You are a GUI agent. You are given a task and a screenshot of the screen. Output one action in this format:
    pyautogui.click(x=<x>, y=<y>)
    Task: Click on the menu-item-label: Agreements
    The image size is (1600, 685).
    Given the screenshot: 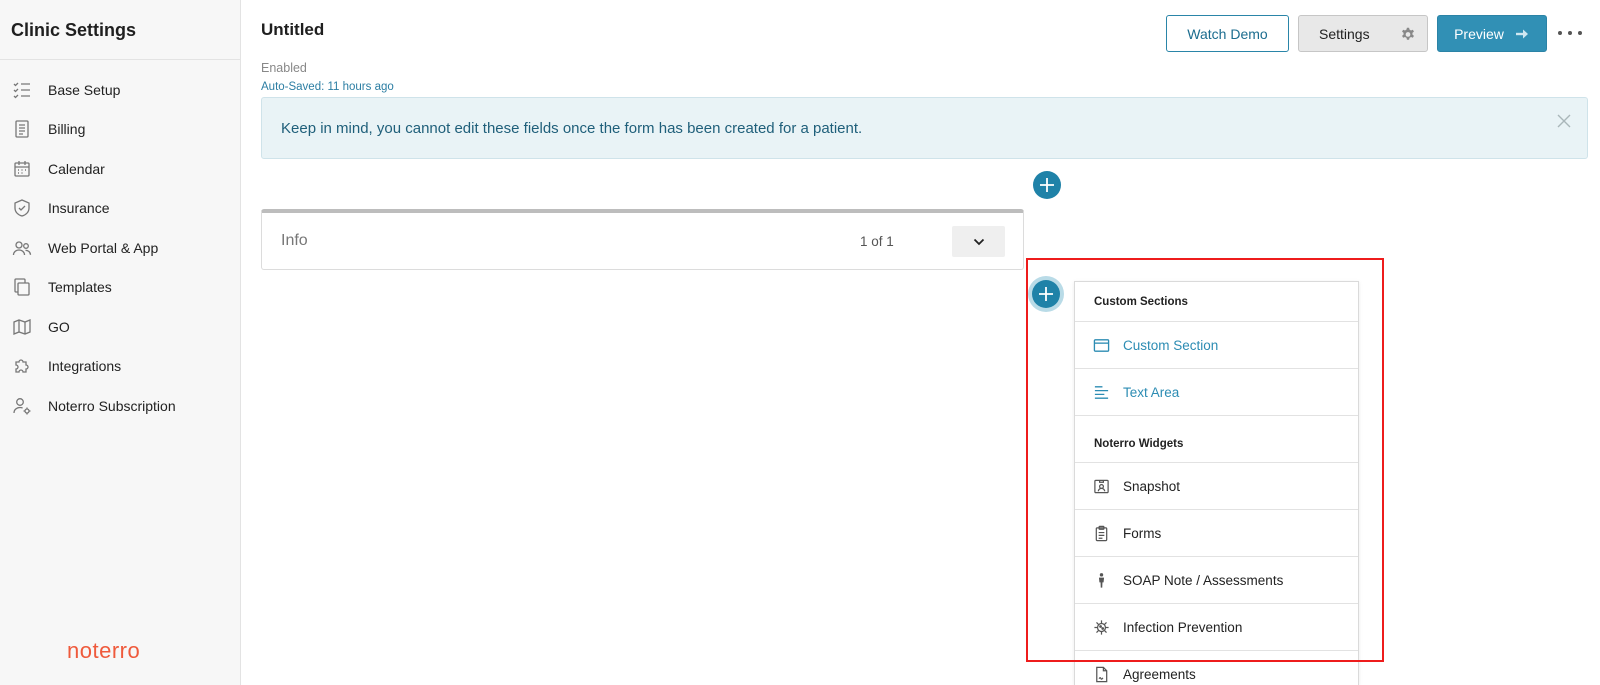 What is the action you would take?
    pyautogui.click(x=1159, y=674)
    